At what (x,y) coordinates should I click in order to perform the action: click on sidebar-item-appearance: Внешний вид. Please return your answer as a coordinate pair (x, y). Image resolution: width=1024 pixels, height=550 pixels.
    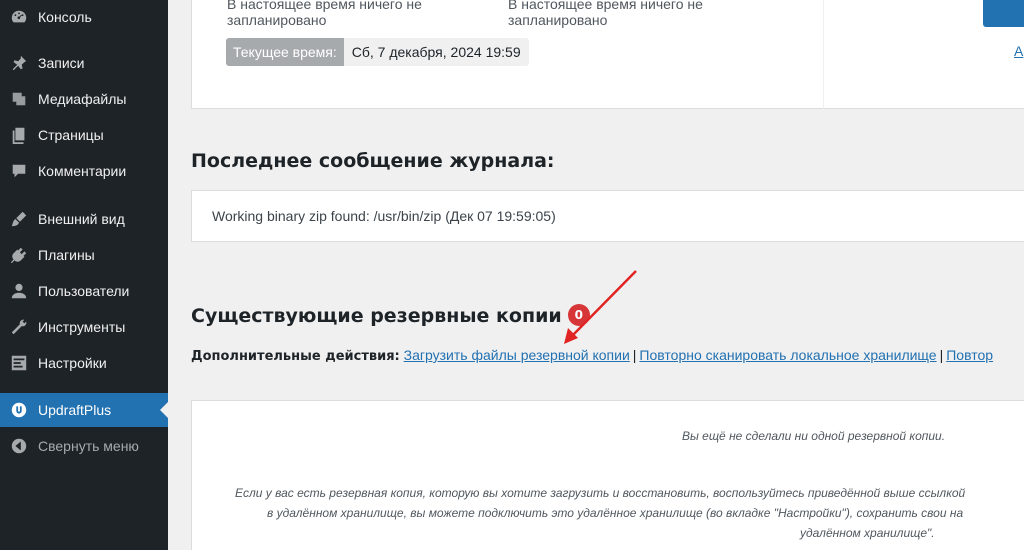
    Looking at the image, I should click on (84, 219).